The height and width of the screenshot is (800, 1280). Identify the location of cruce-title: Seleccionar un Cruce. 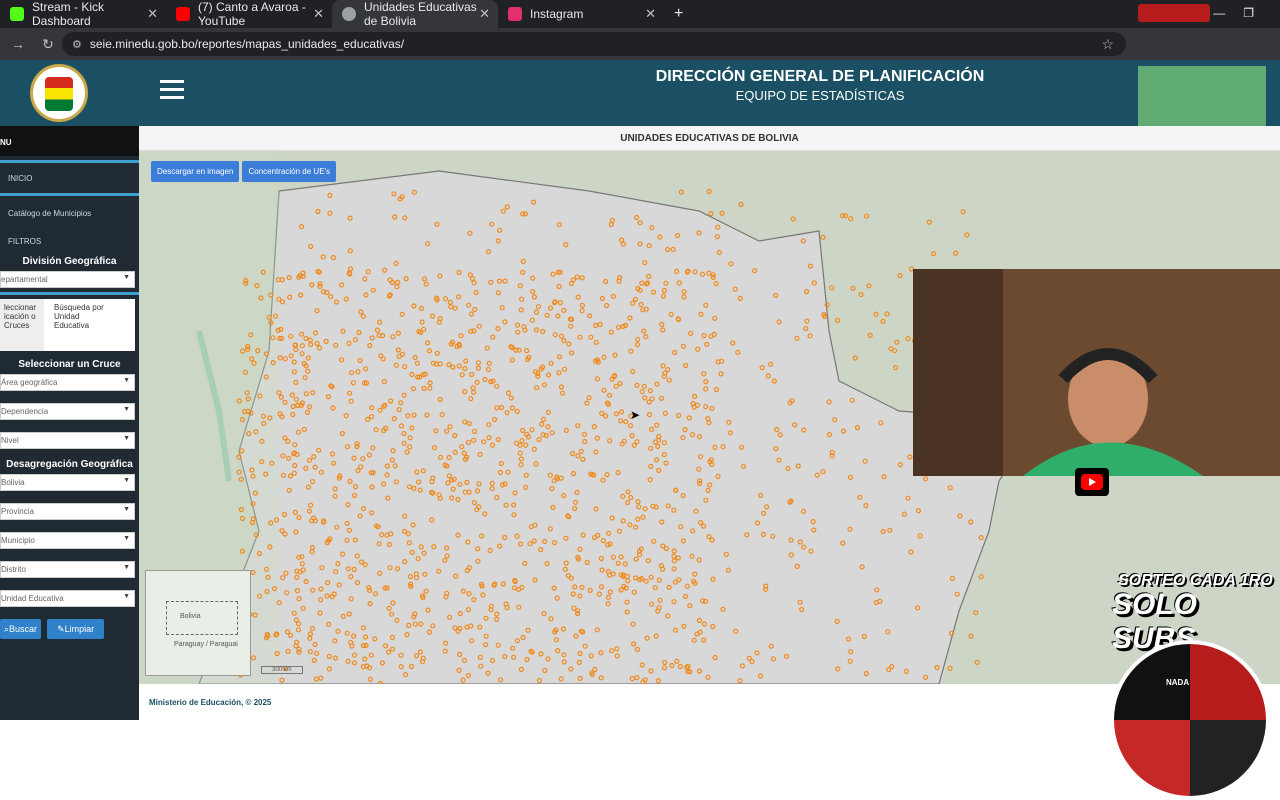
(69, 364).